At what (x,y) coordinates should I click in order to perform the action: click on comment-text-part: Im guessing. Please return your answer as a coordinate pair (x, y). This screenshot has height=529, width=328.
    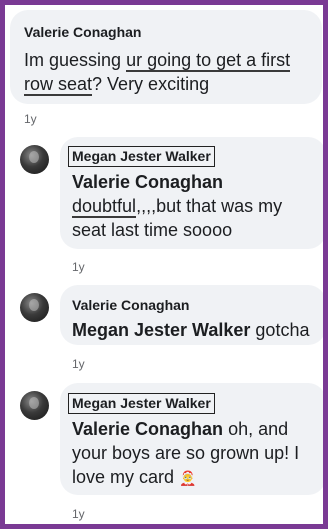
    Looking at the image, I should click on (75, 60).